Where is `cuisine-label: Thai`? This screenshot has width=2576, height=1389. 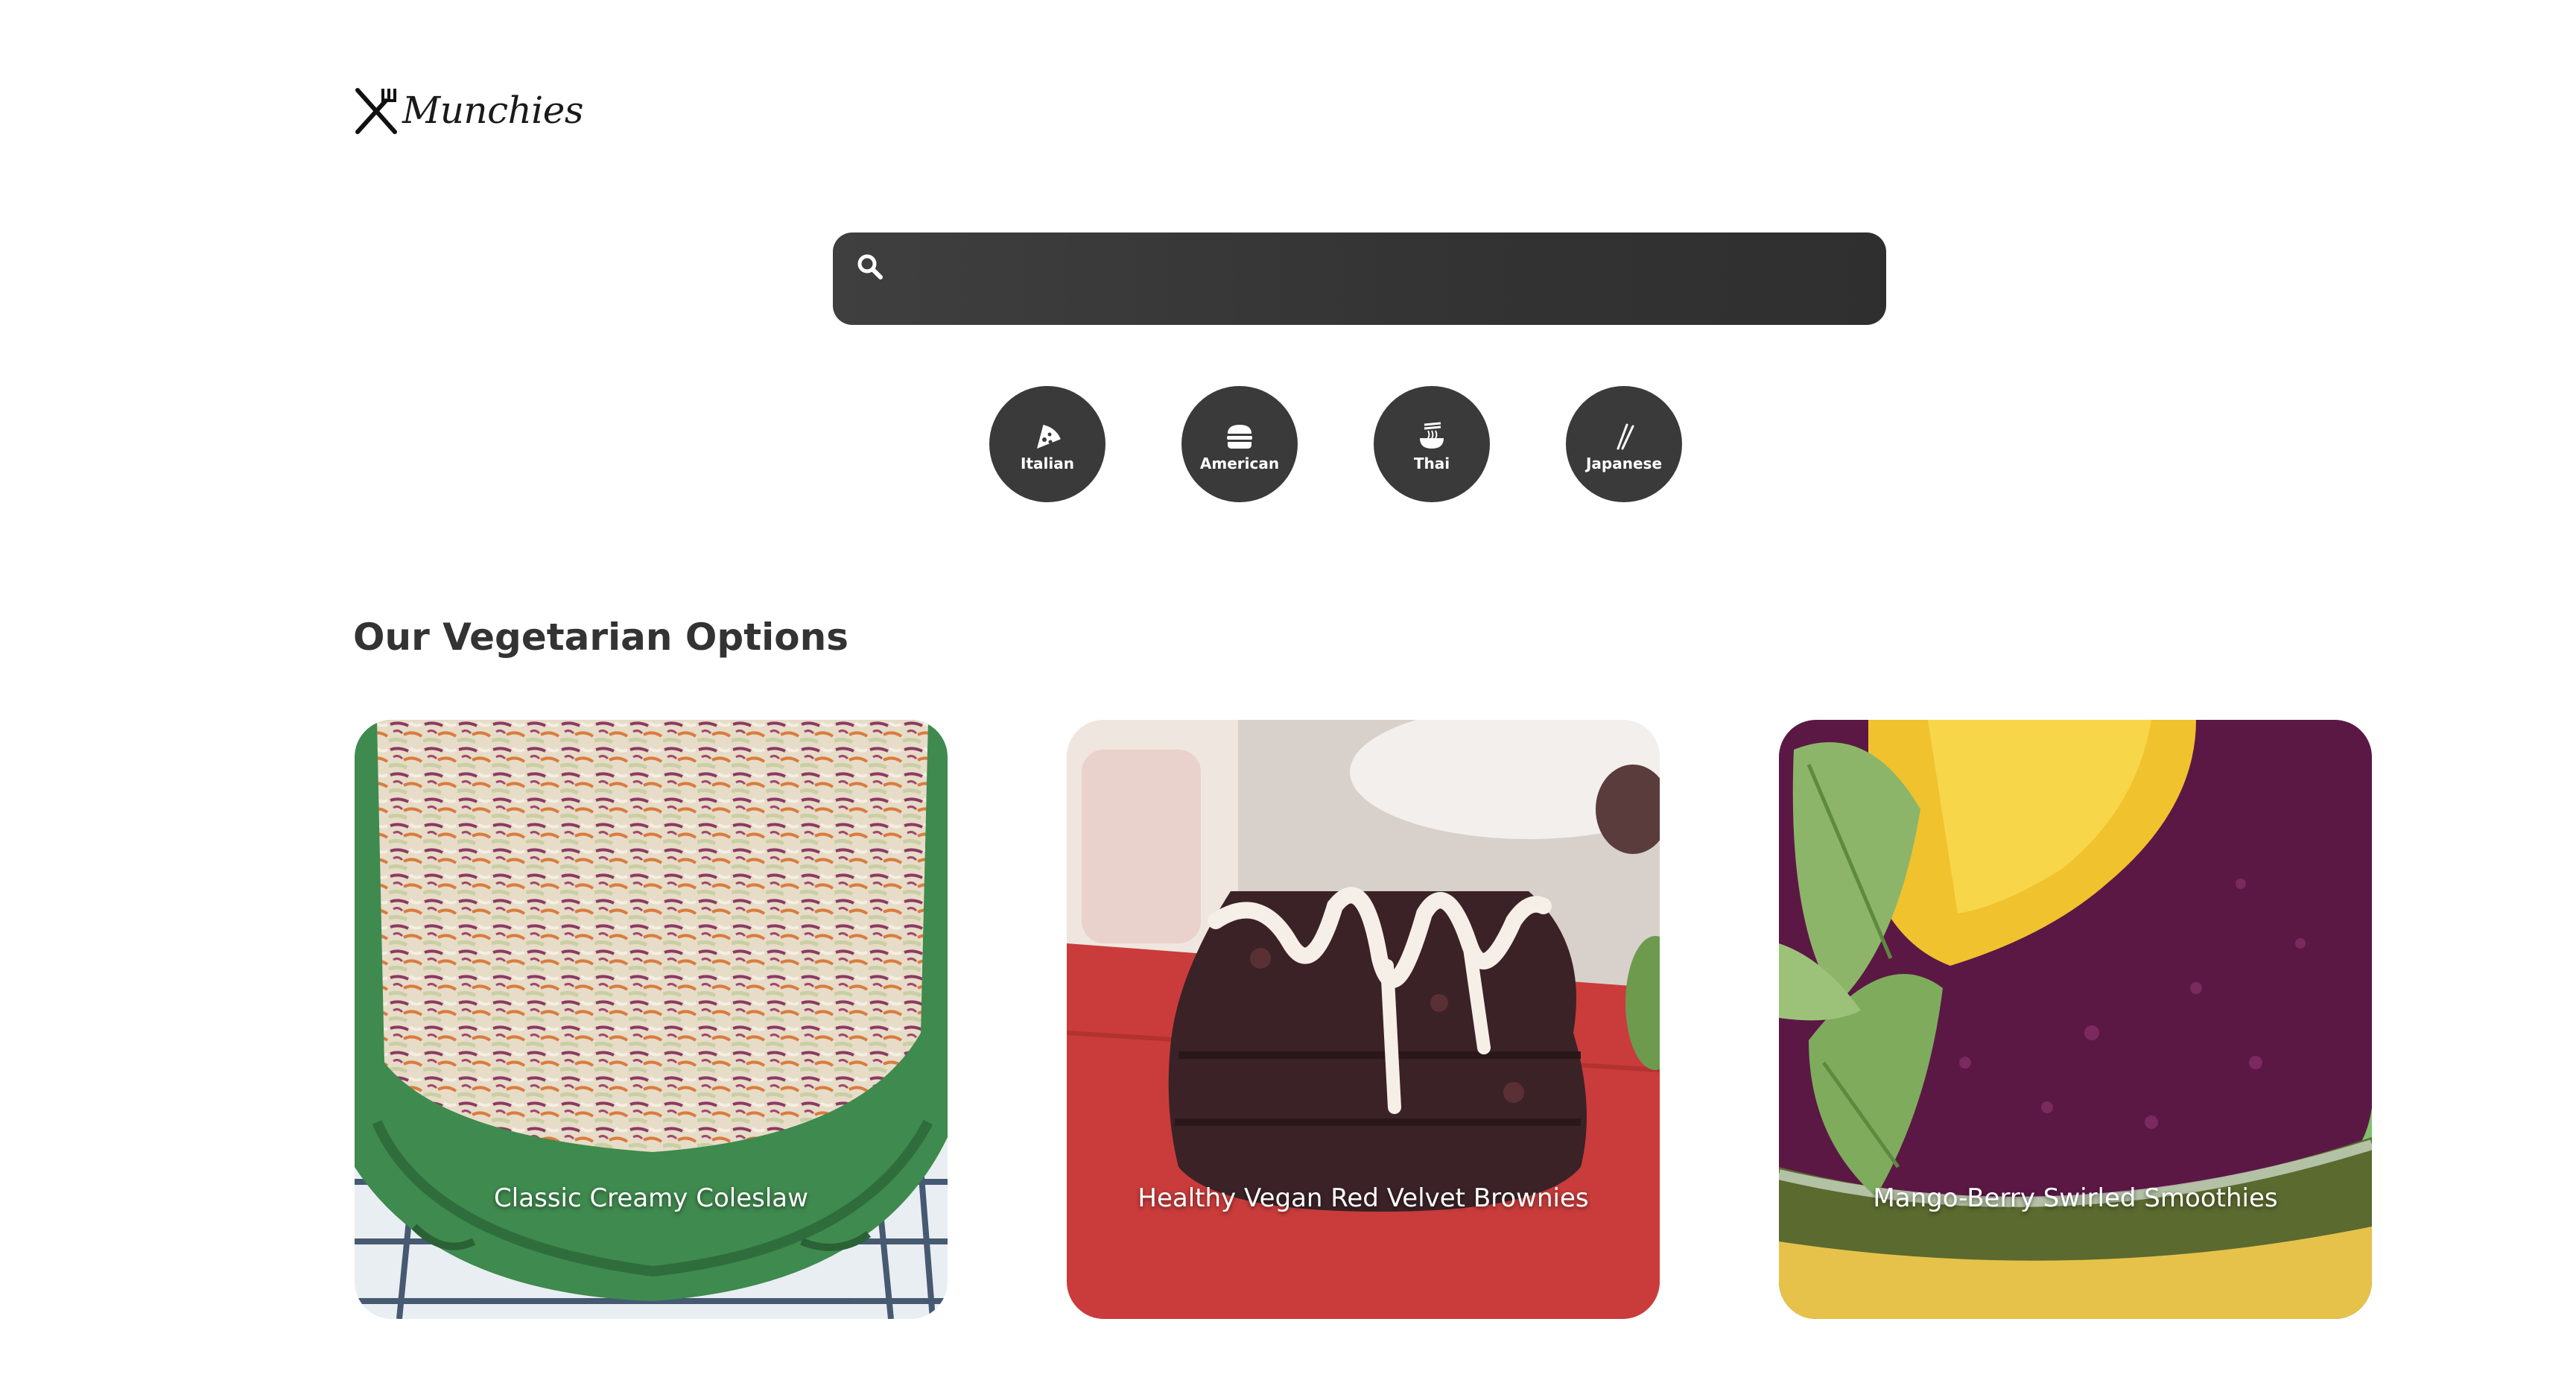 cuisine-label: Thai is located at coordinates (1432, 463).